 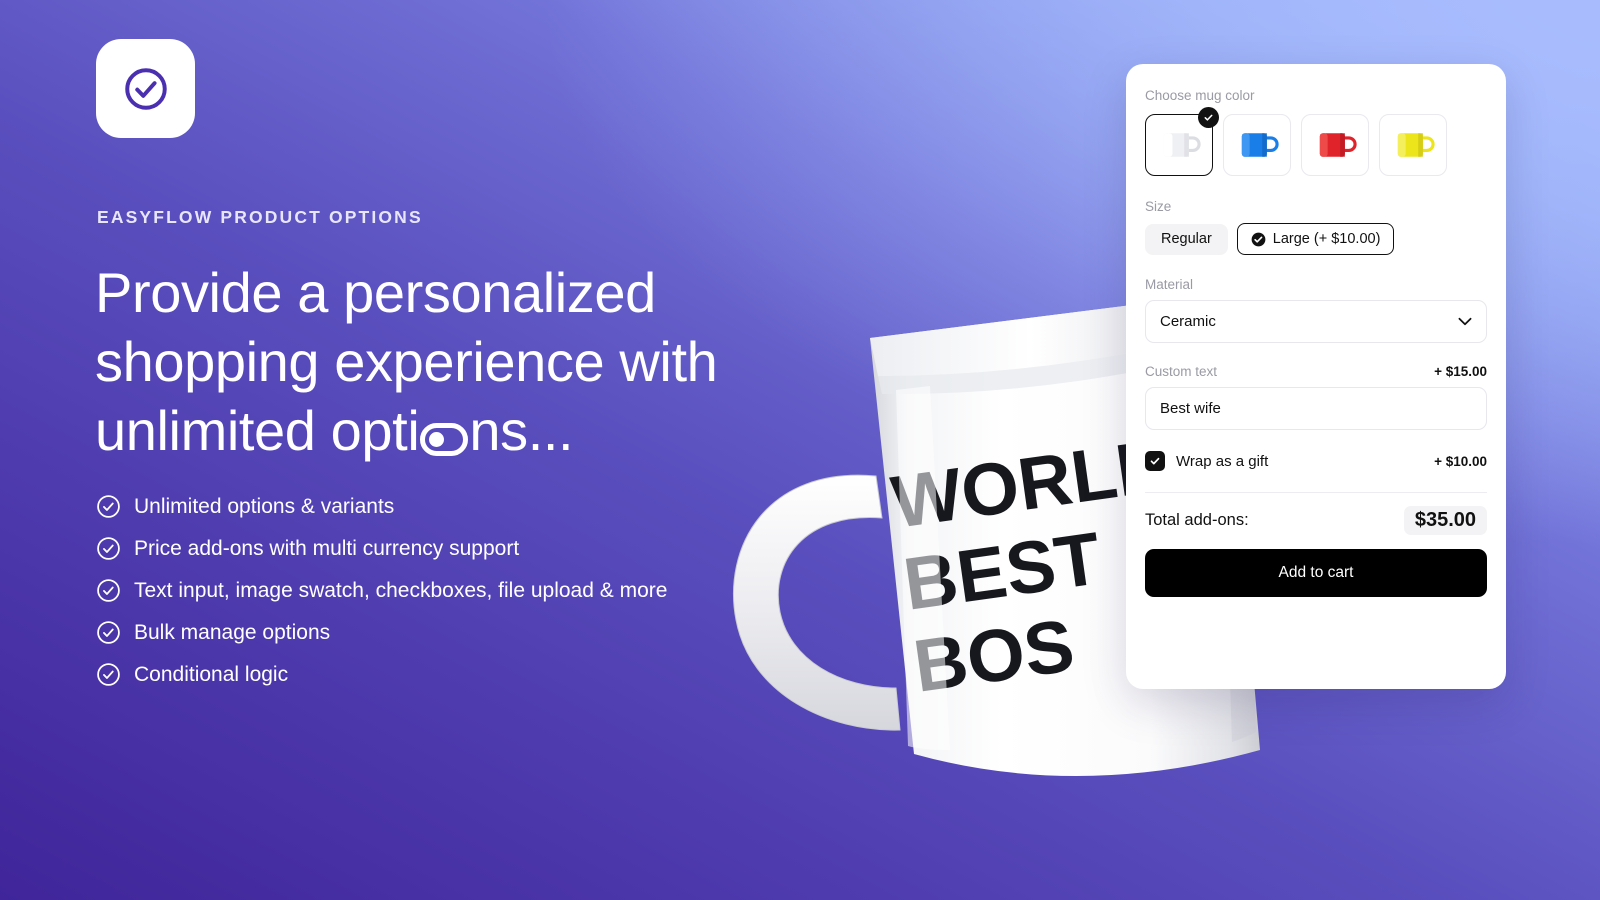 What do you see at coordinates (1197, 520) in the screenshot?
I see `total-addons-label: Total add-ons:` at bounding box center [1197, 520].